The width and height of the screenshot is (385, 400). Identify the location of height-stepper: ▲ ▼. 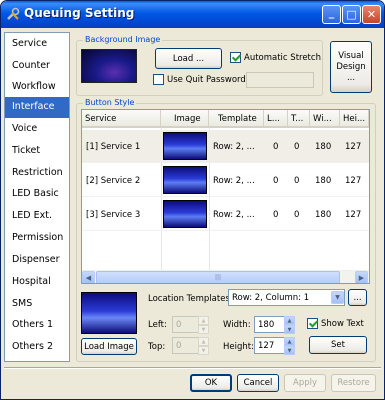
(289, 346).